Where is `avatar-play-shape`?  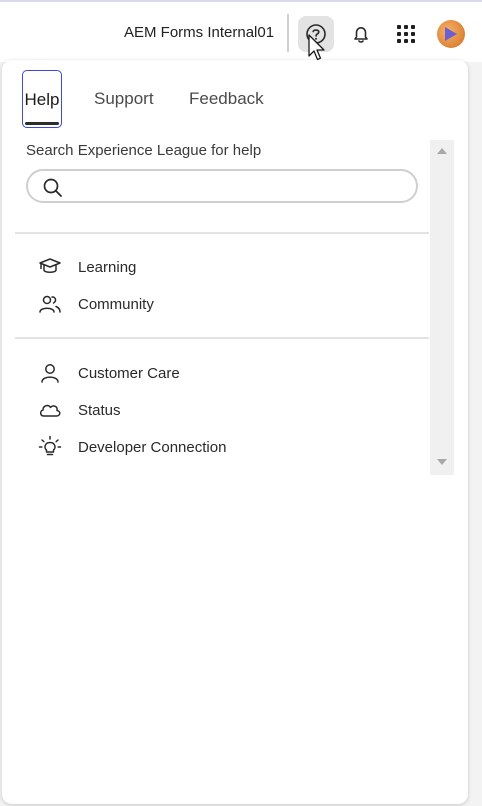
avatar-play-shape is located at coordinates (451, 34).